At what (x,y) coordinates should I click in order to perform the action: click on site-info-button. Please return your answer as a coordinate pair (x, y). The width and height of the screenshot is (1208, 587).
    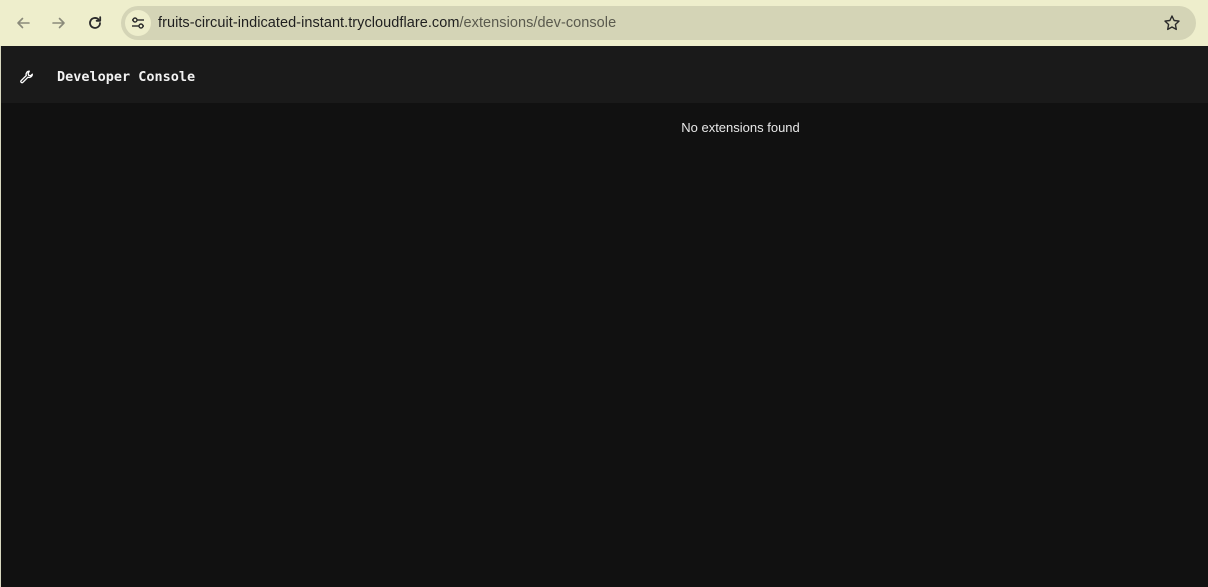
    Looking at the image, I should click on (138, 23).